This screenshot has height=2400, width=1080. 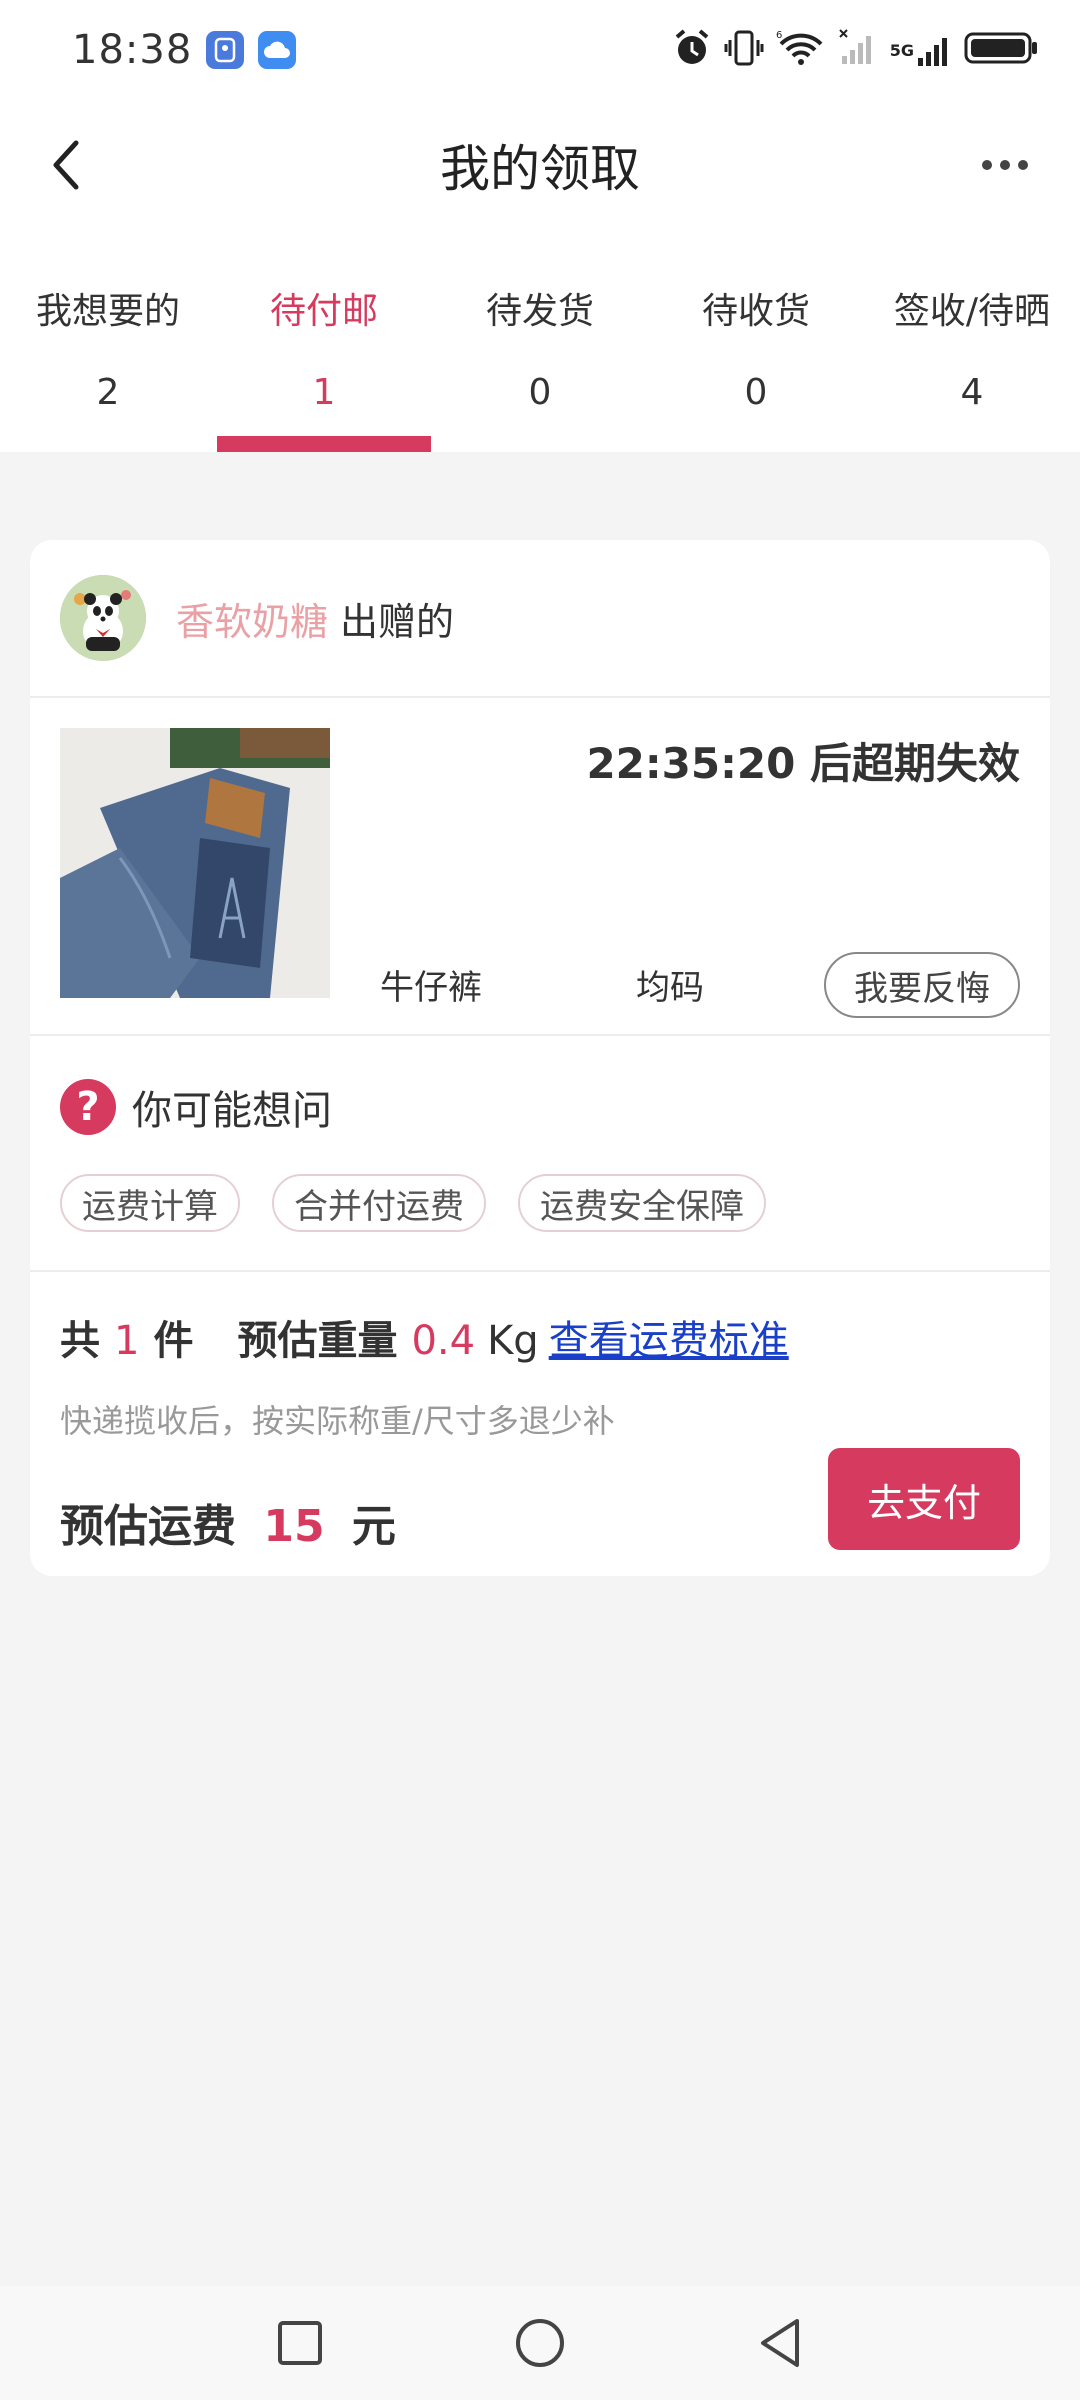 I want to click on tab-label: 我想要的, so click(x=107, y=311).